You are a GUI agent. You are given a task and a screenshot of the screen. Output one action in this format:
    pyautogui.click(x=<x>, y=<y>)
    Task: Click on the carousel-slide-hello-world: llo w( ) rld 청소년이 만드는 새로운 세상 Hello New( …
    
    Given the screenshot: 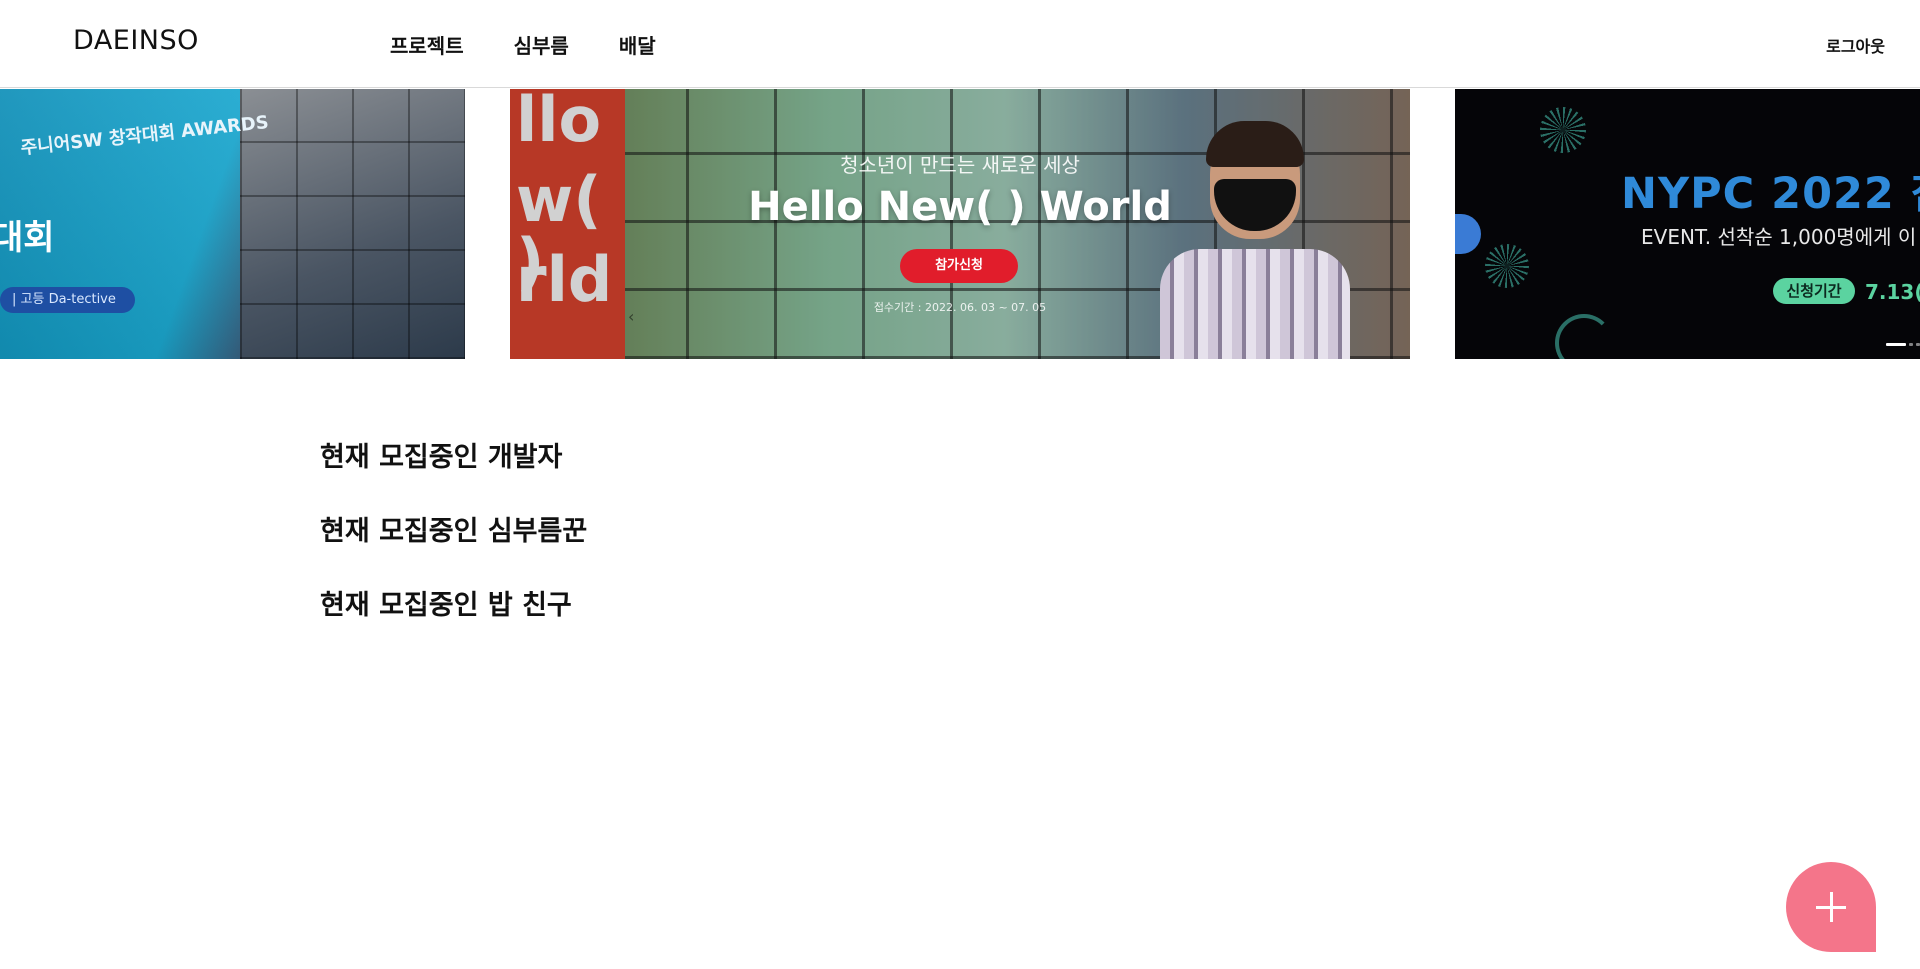 What is the action you would take?
    pyautogui.click(x=960, y=224)
    